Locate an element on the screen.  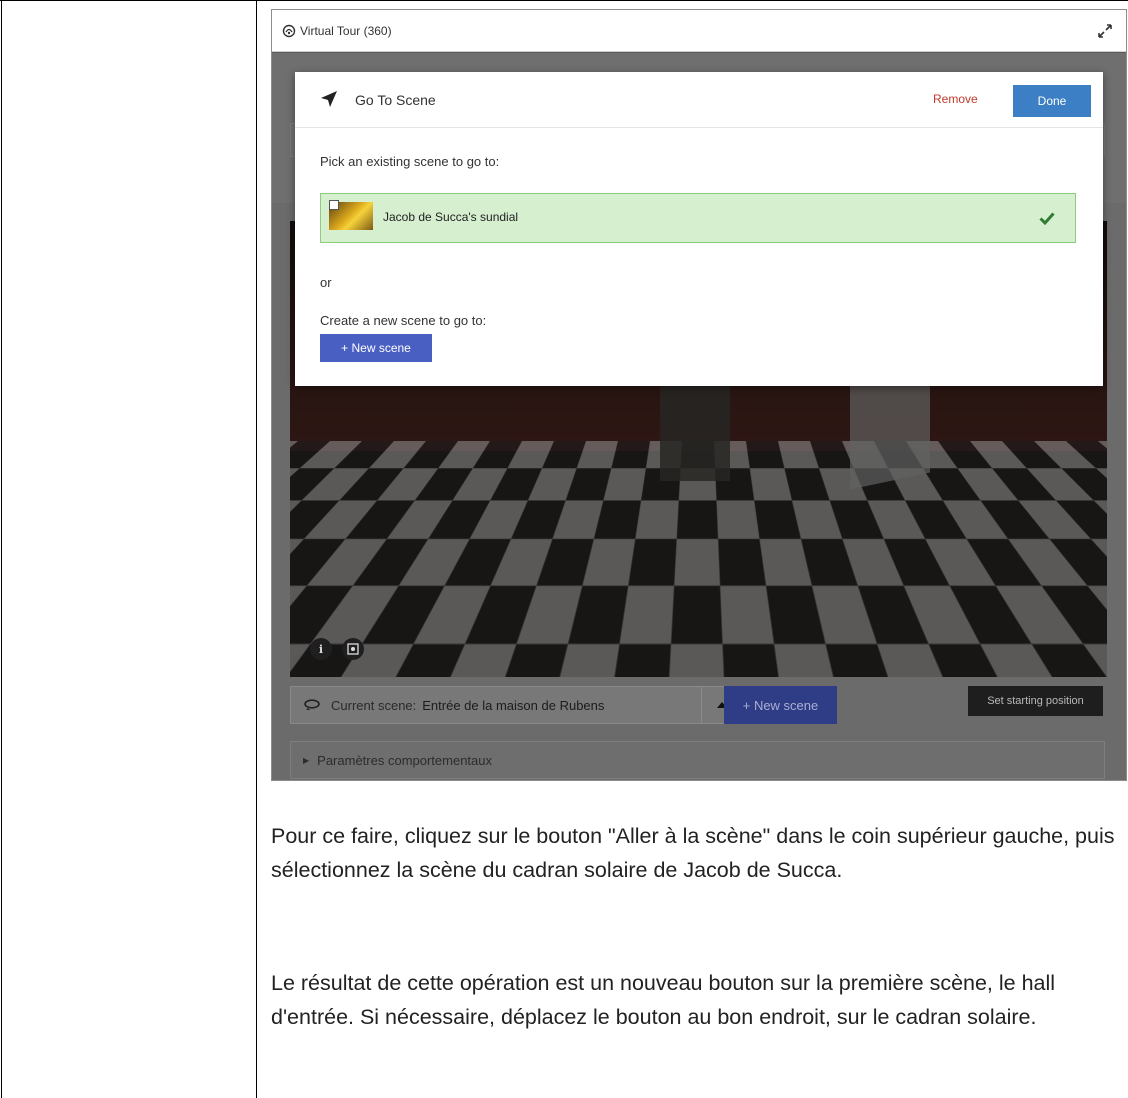
navigation-arrow-icon is located at coordinates (329, 99).